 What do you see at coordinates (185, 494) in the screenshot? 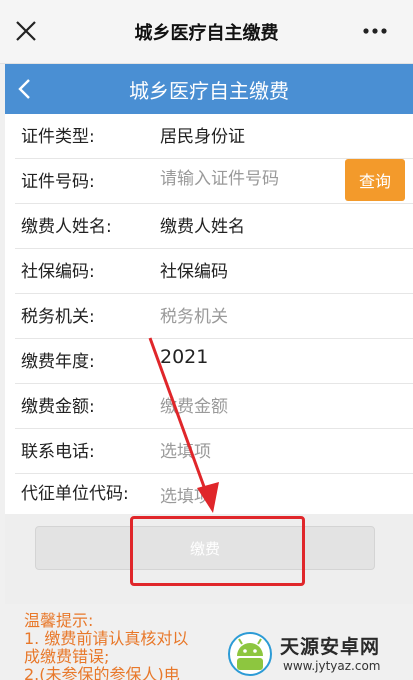
I see `agent-code-input: 选填项` at bounding box center [185, 494].